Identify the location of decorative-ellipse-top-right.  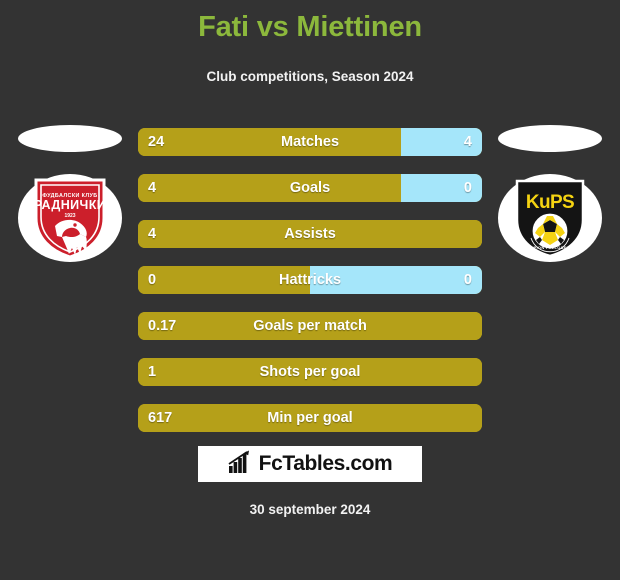
(550, 138).